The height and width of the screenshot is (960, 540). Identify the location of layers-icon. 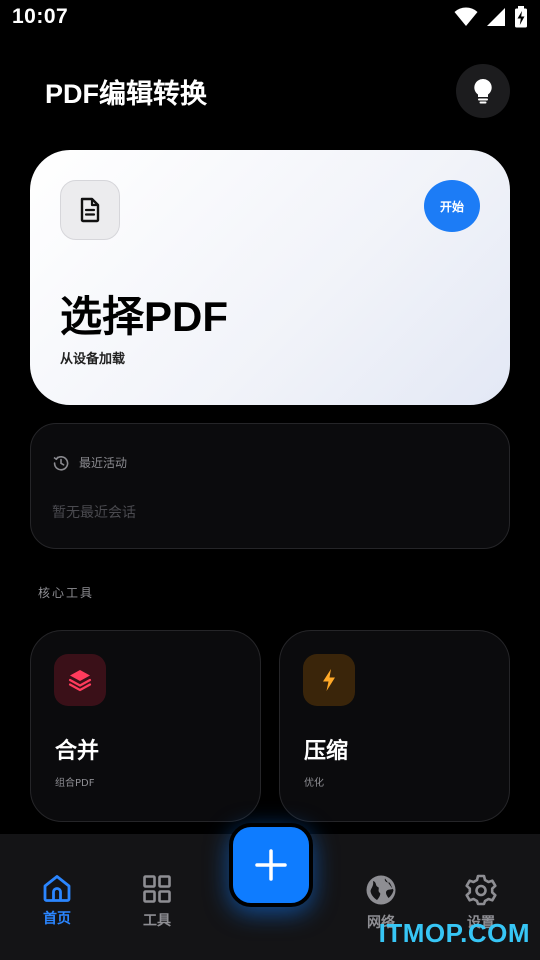
(80, 681).